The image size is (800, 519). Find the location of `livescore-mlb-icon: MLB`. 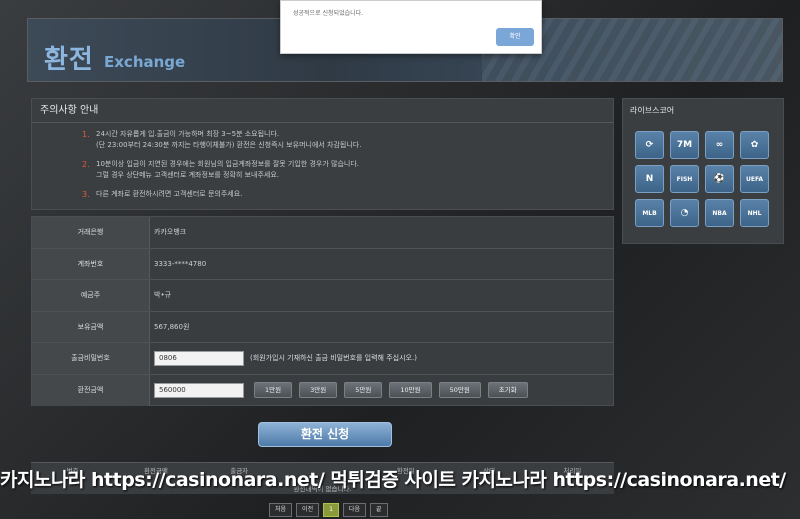

livescore-mlb-icon: MLB is located at coordinates (649, 213).